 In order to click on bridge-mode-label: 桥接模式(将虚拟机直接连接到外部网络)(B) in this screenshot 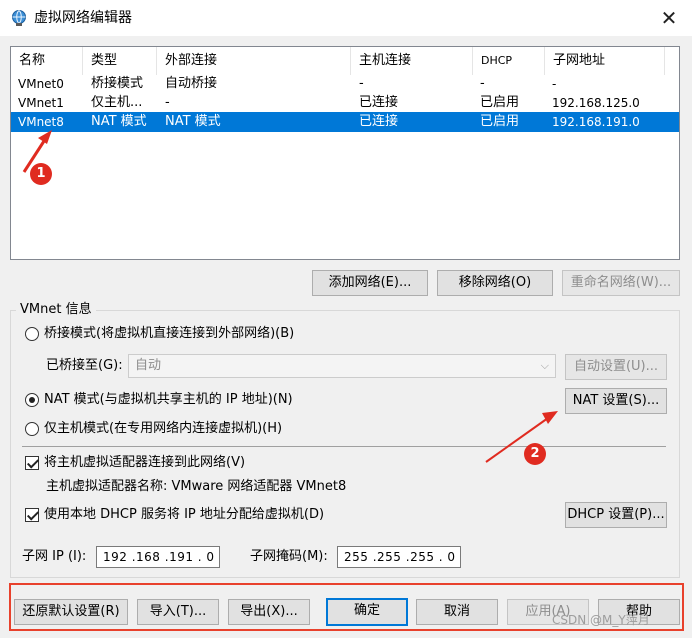, I will do `click(169, 334)`.